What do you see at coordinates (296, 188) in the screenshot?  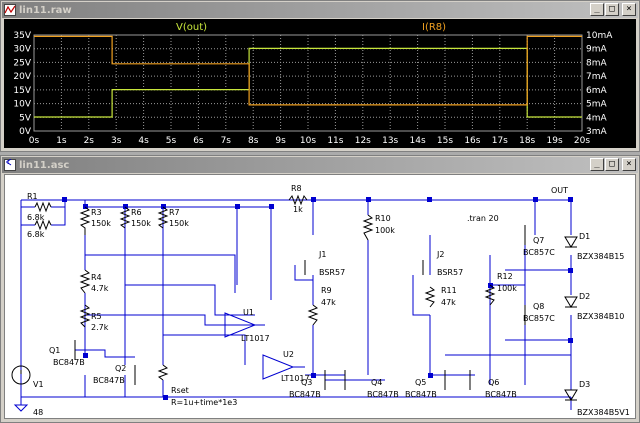 I see `r8-label: R8` at bounding box center [296, 188].